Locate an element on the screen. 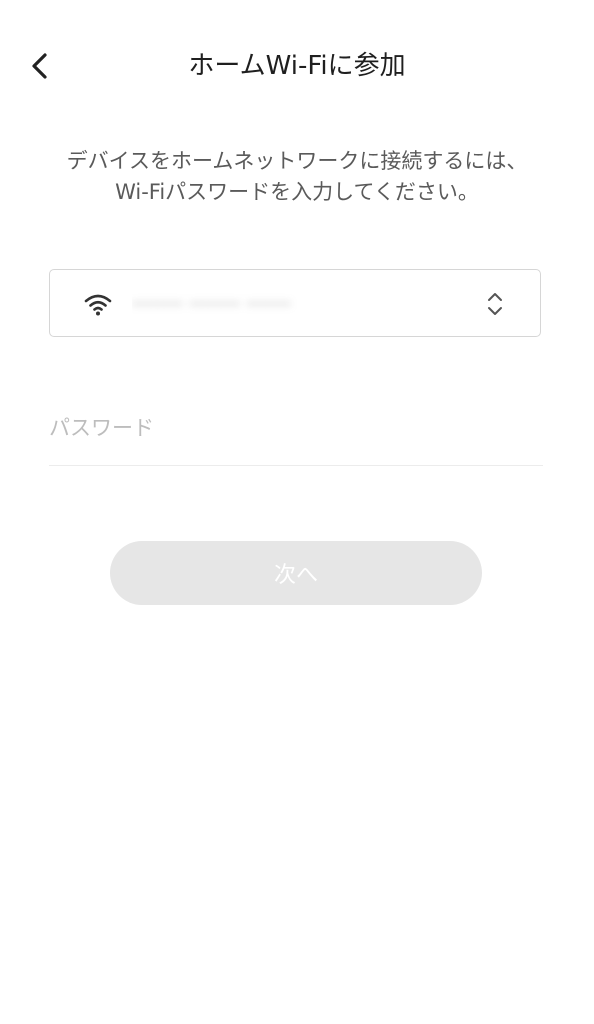  header: ホームWi-Fiに参加 is located at coordinates (297, 65).